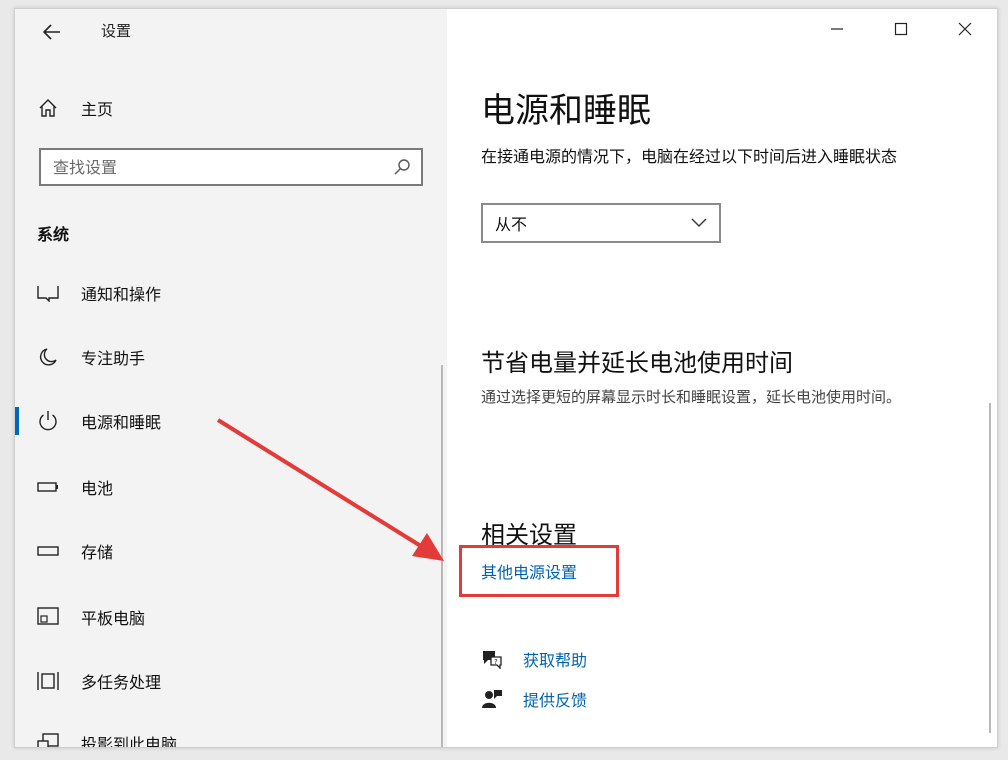 This screenshot has width=1008, height=760. Describe the element at coordinates (231, 734) in the screenshot. I see `sidebar-item-project: 投影到此电脑` at that location.